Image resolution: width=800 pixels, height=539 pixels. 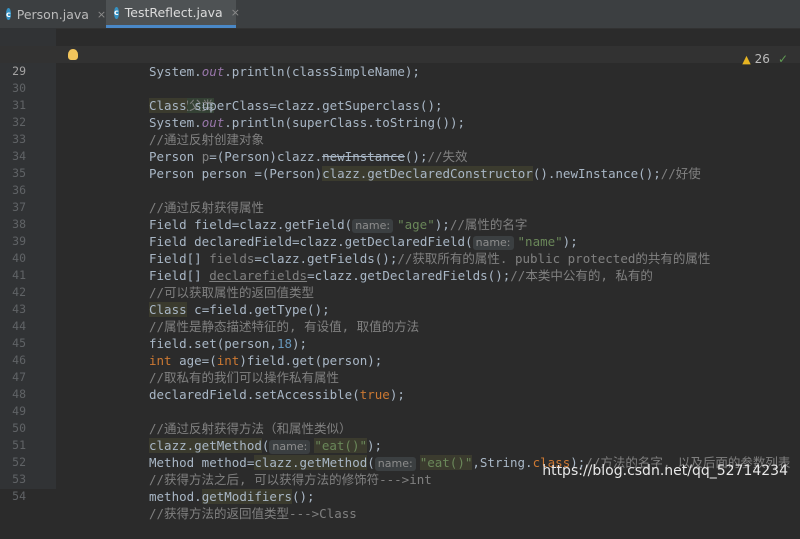 I want to click on watermark-url: https://blog.csdn.net/qq_52714234, so click(x=665, y=471).